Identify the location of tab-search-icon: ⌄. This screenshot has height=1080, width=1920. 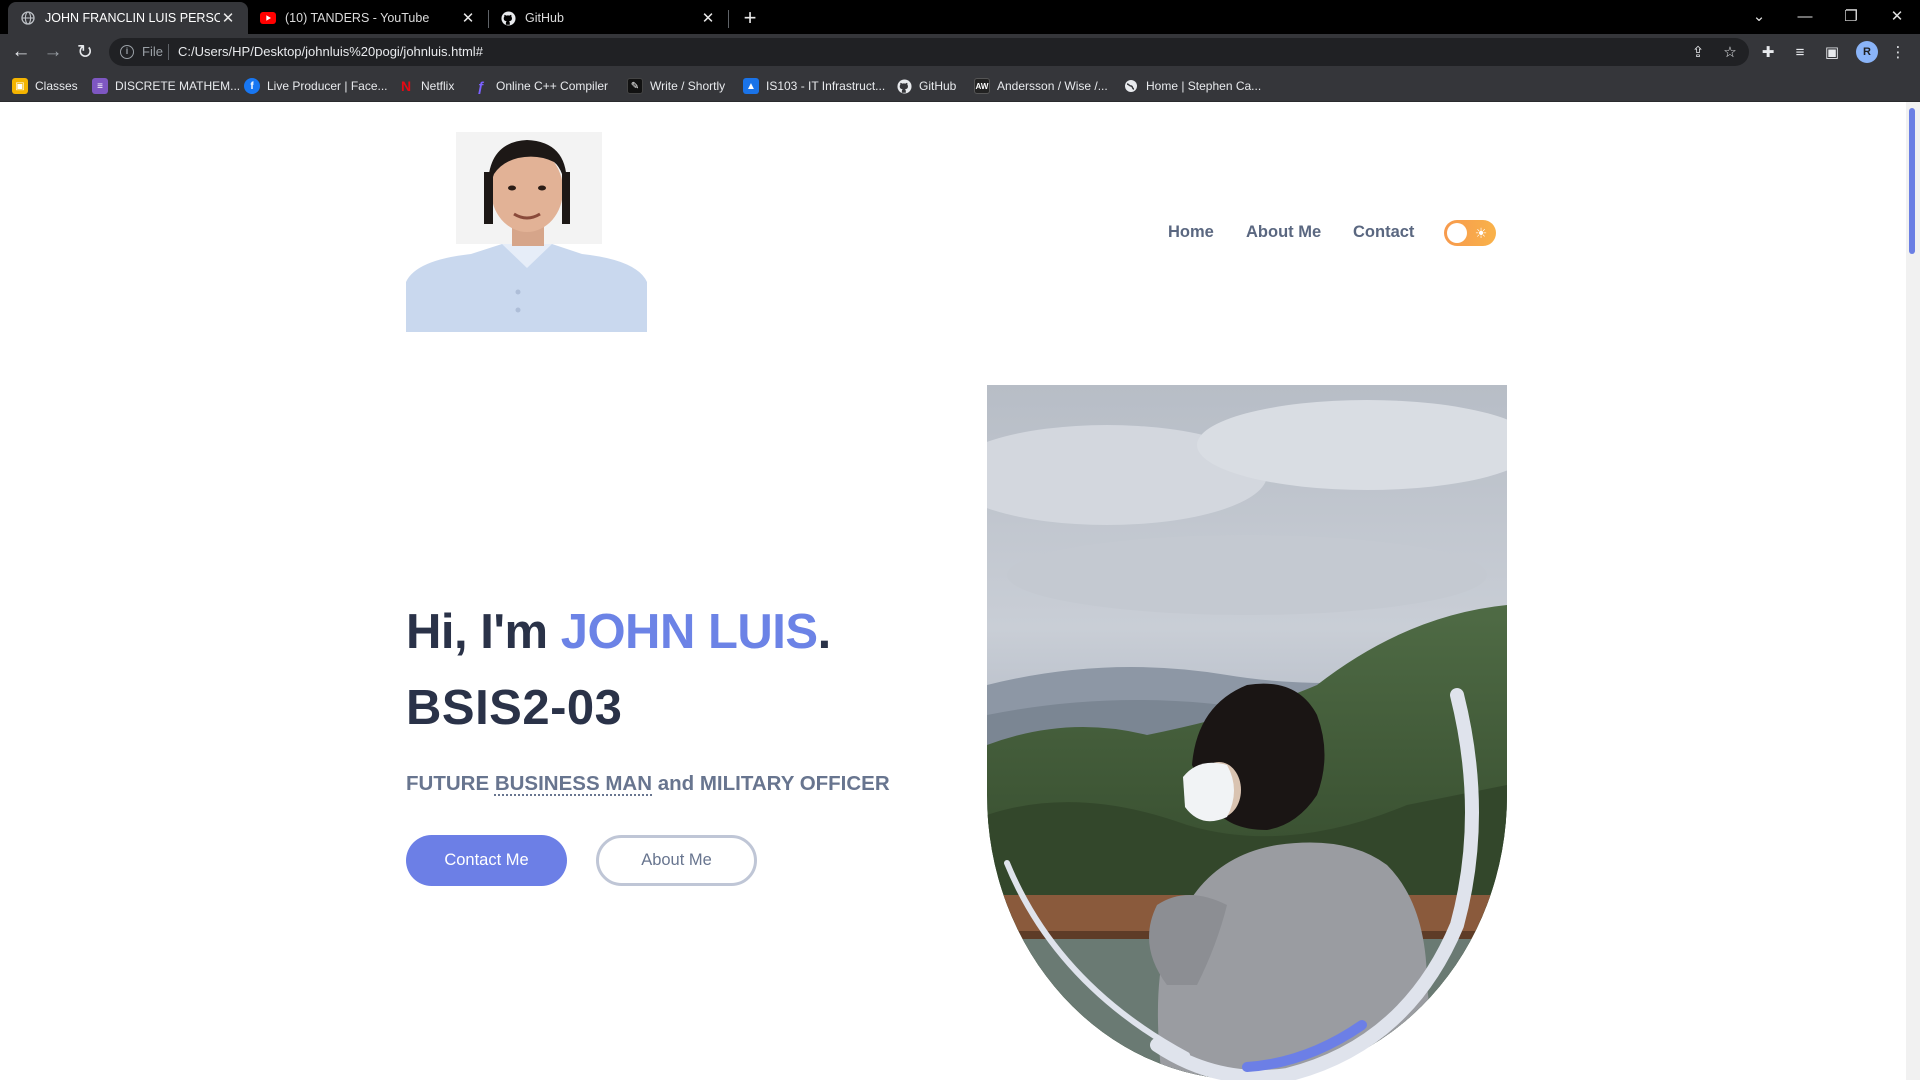
(1759, 16).